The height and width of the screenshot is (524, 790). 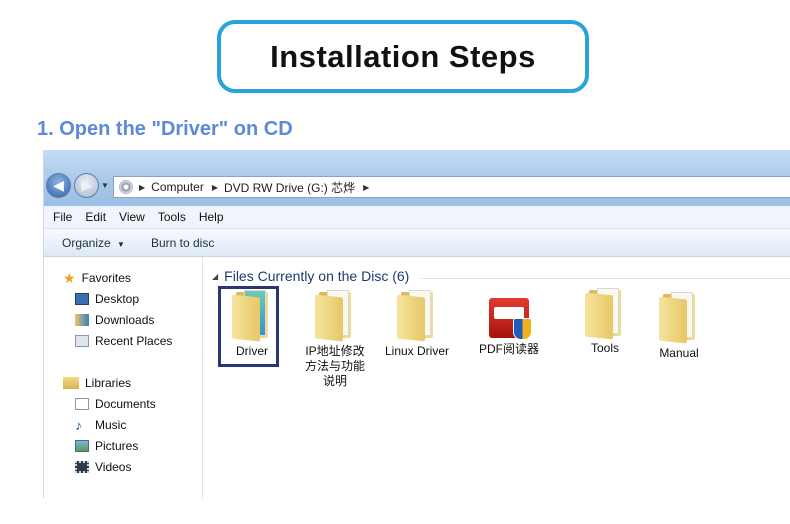 I want to click on sidebar-item-favorites: ★ Favorites, so click(x=97, y=278).